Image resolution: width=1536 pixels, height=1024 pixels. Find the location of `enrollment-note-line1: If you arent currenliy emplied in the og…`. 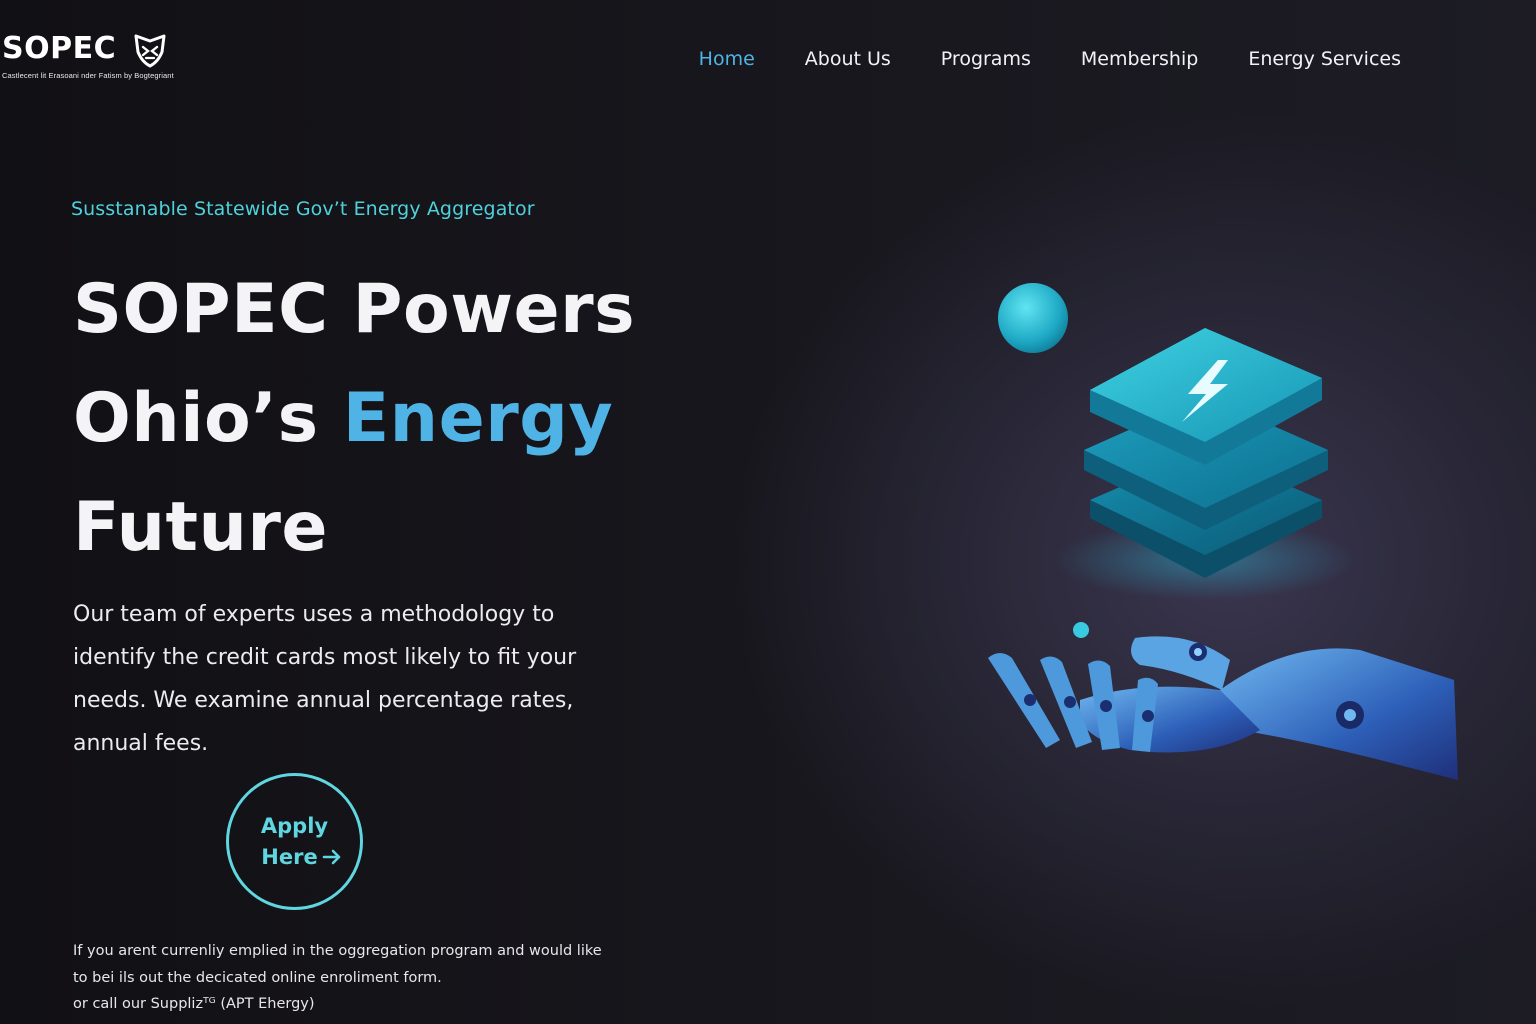

enrollment-note-line1: If you arent currenliy emplied in the og… is located at coordinates (337, 951).